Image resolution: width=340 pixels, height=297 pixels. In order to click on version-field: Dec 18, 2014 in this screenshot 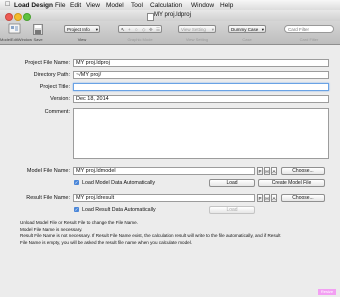, I will do `click(201, 99)`.